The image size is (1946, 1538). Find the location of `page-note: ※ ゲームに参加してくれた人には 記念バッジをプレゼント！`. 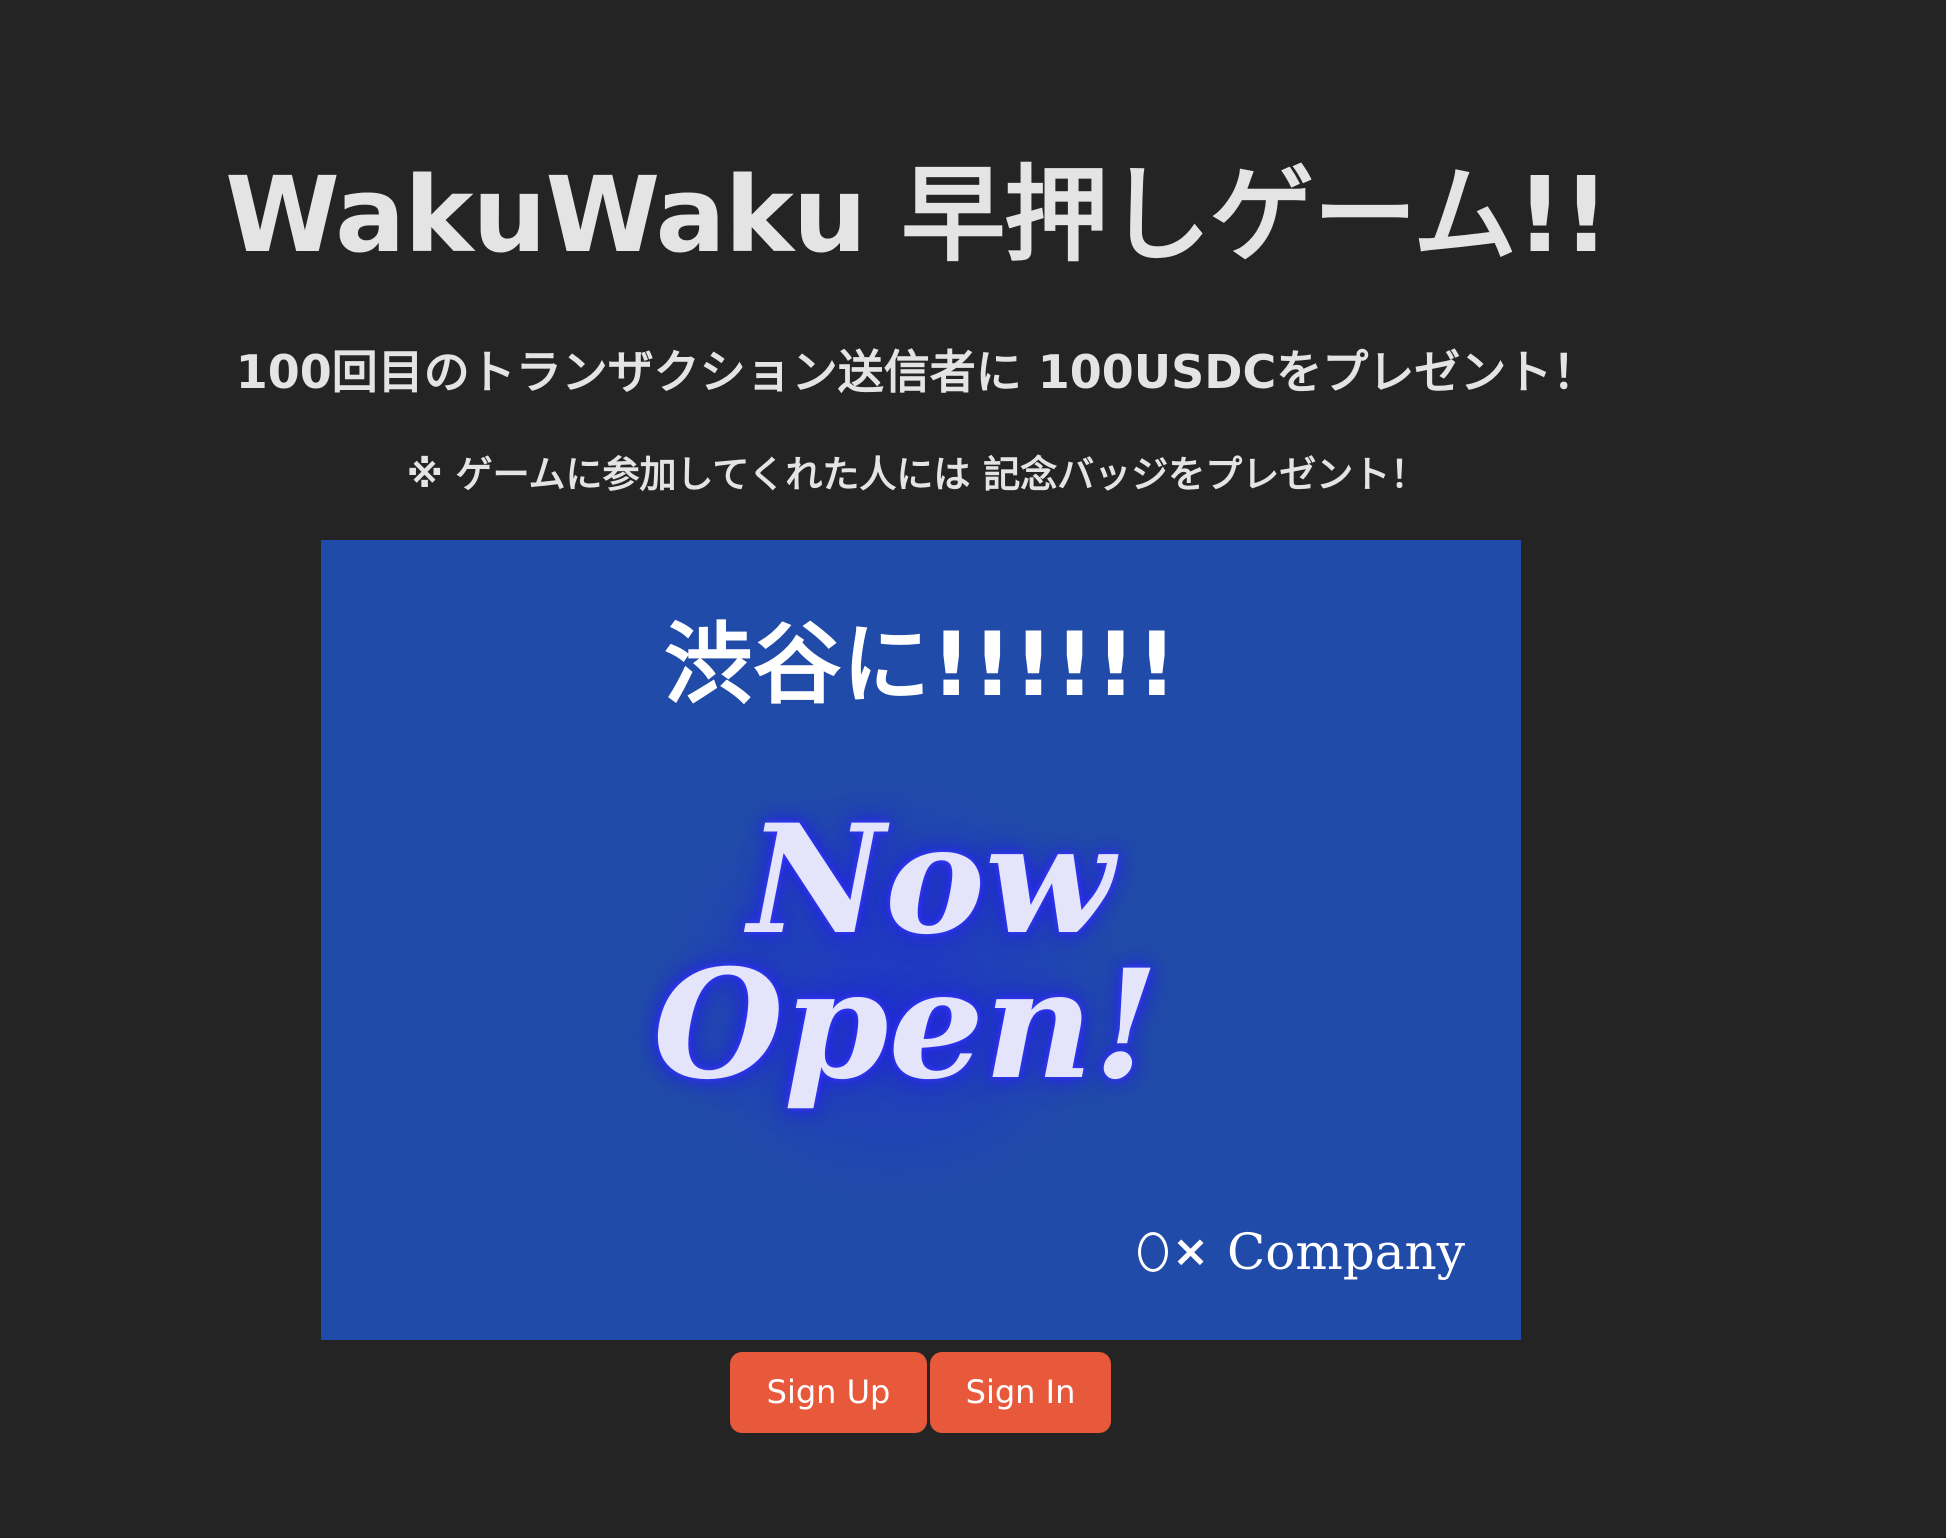

page-note: ※ ゲームに参加してくれた人には 記念バッジをプレゼント！ is located at coordinates (917, 474).